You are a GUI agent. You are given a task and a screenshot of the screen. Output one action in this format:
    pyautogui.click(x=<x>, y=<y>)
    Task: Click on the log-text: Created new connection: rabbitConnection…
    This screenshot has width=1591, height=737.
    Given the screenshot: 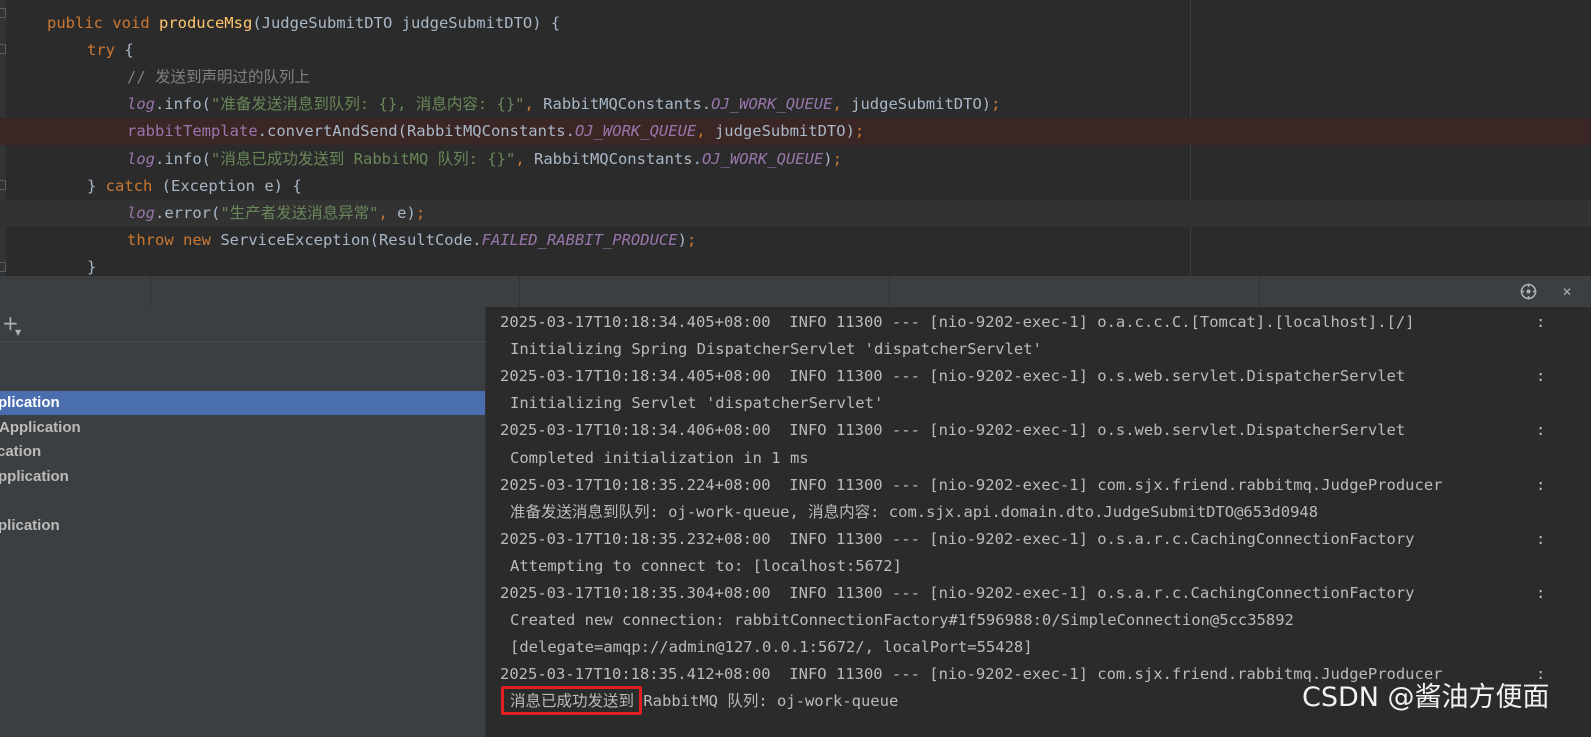 What is the action you would take?
    pyautogui.click(x=902, y=620)
    